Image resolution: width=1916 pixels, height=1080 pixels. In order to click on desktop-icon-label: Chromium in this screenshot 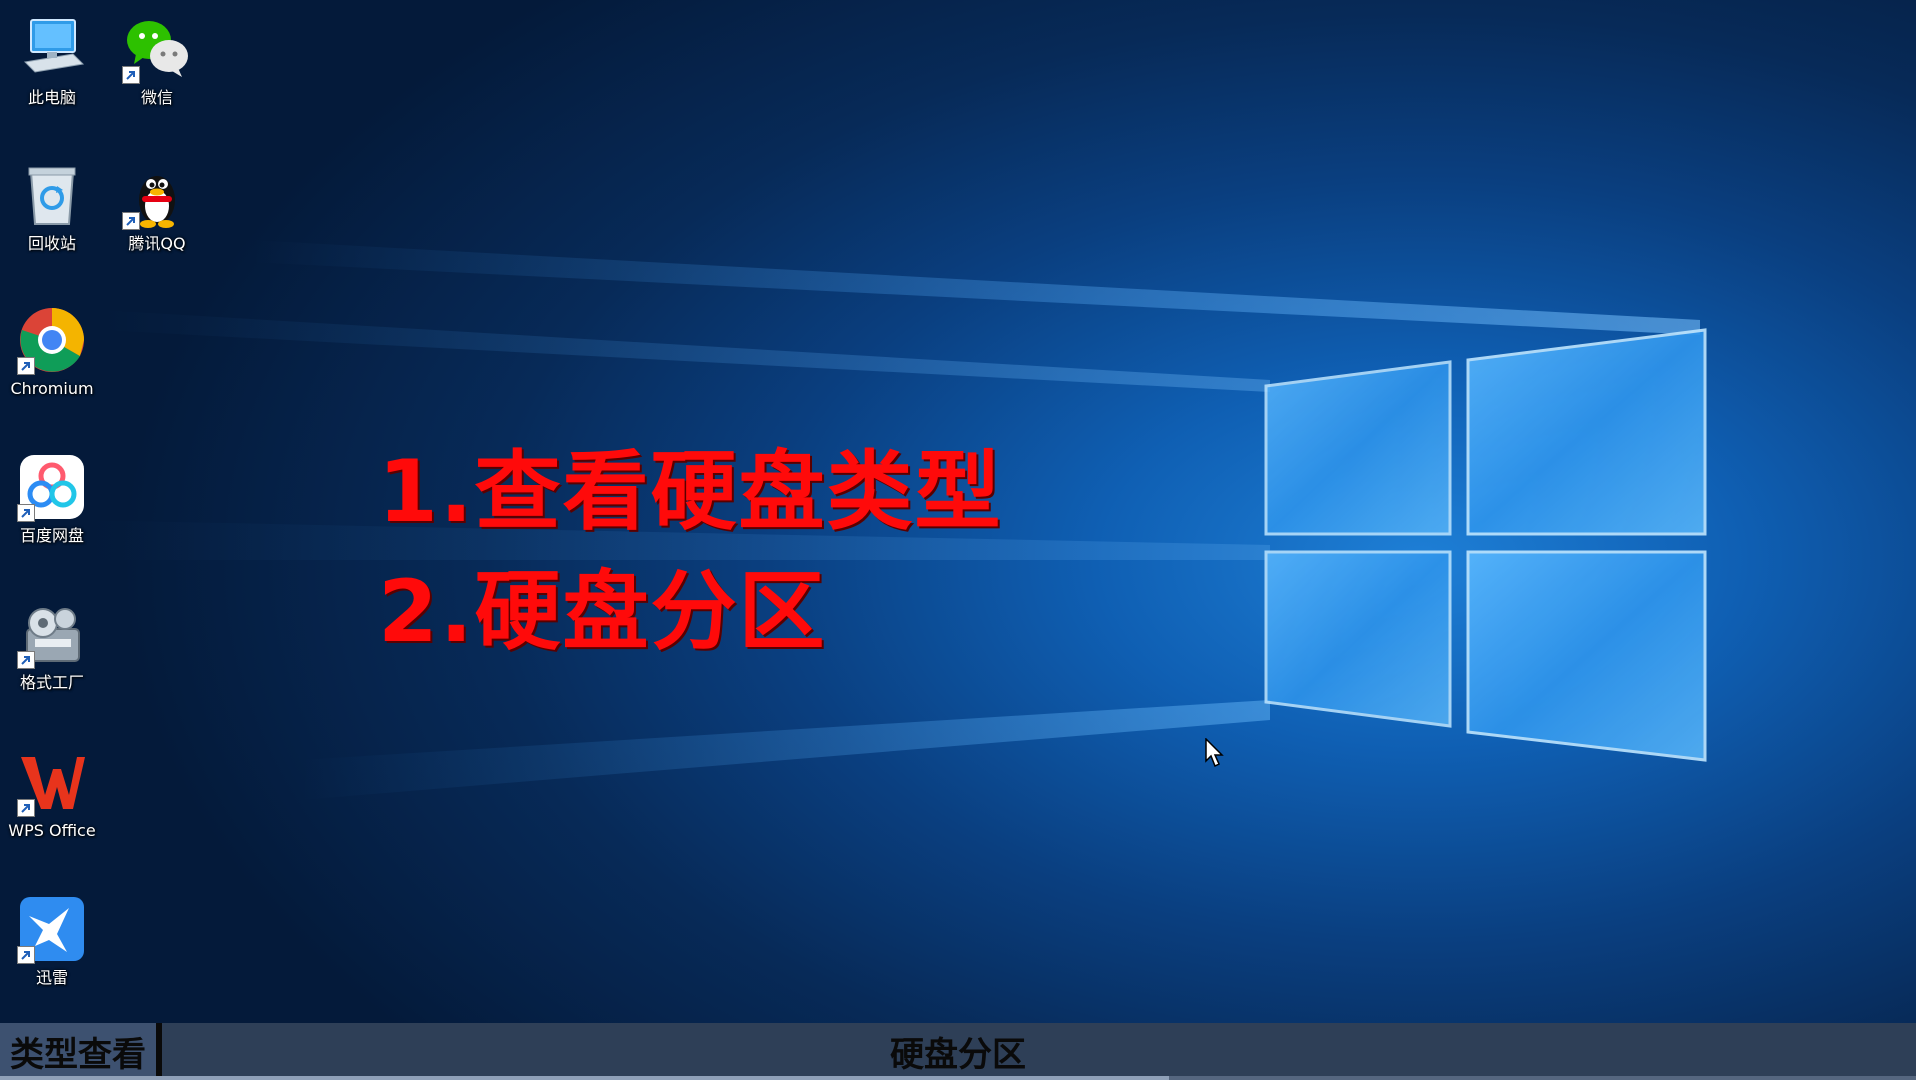, I will do `click(52, 388)`.